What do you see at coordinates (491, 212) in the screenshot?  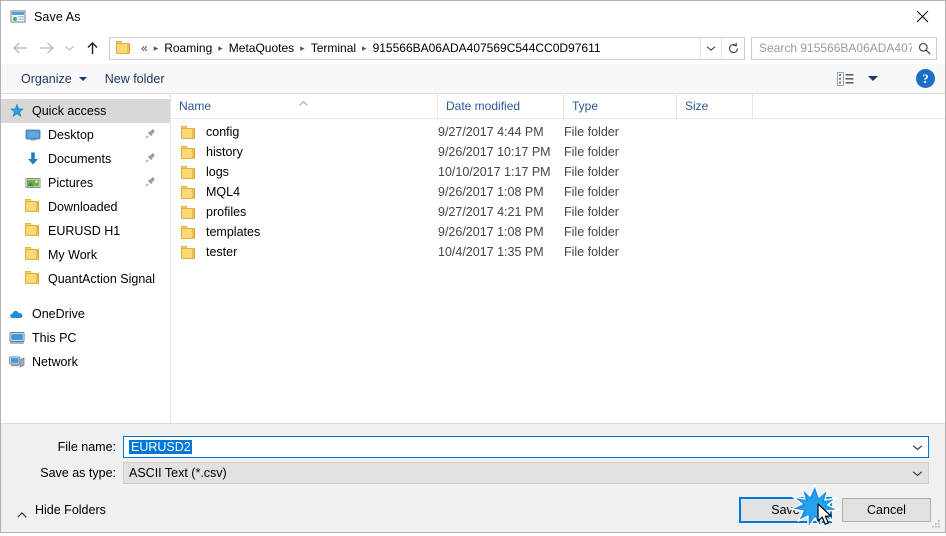 I see `file-date-cell: 9/27/2017 4:21 PM` at bounding box center [491, 212].